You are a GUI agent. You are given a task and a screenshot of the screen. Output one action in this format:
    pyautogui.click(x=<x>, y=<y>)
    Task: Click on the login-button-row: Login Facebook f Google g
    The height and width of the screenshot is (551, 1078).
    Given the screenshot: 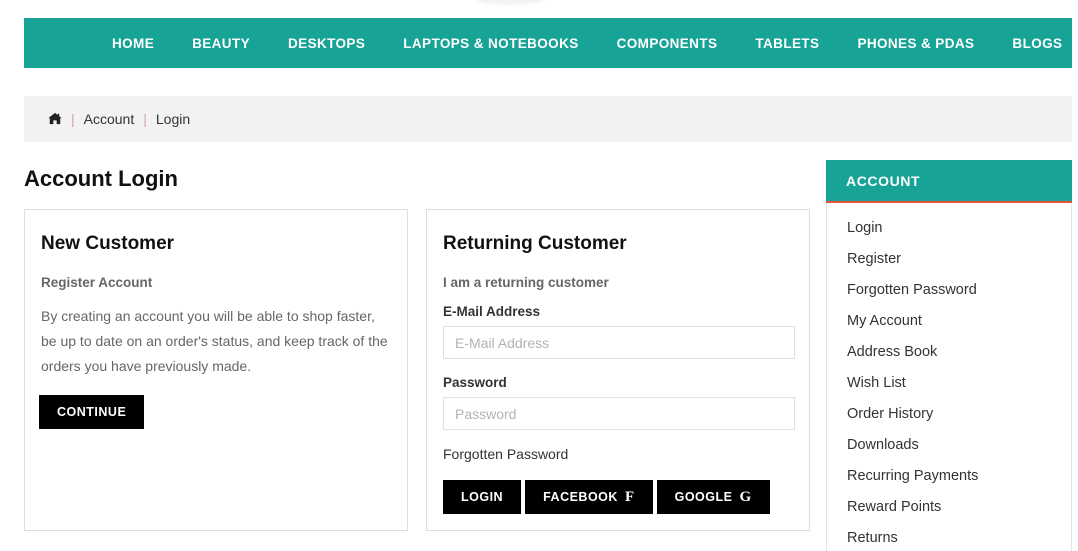 What is the action you would take?
    pyautogui.click(x=619, y=497)
    